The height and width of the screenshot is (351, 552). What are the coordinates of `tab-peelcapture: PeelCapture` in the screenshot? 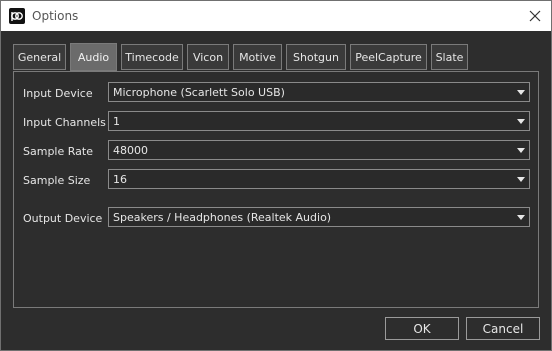 It's located at (388, 57).